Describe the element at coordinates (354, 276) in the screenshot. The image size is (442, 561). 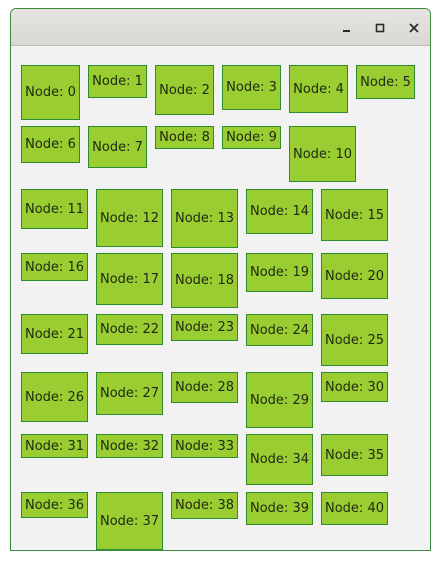
I see `node-20: Node: 20` at that location.